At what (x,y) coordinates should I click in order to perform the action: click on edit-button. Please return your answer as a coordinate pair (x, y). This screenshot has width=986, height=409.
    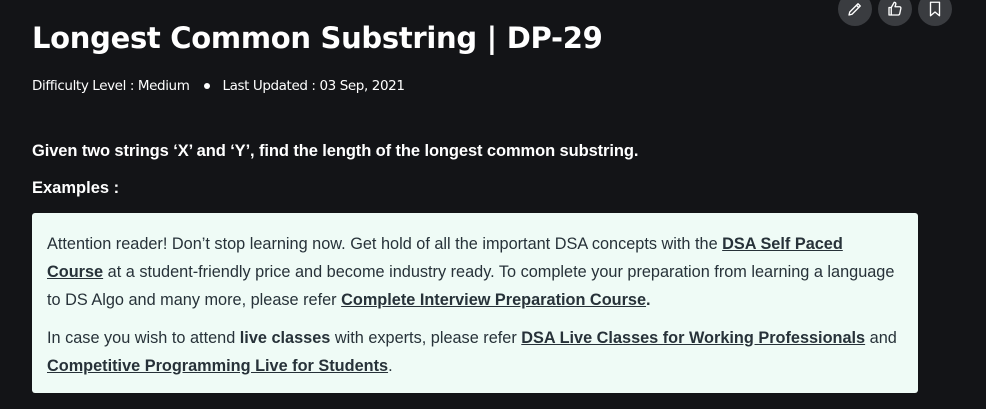
    Looking at the image, I should click on (855, 13).